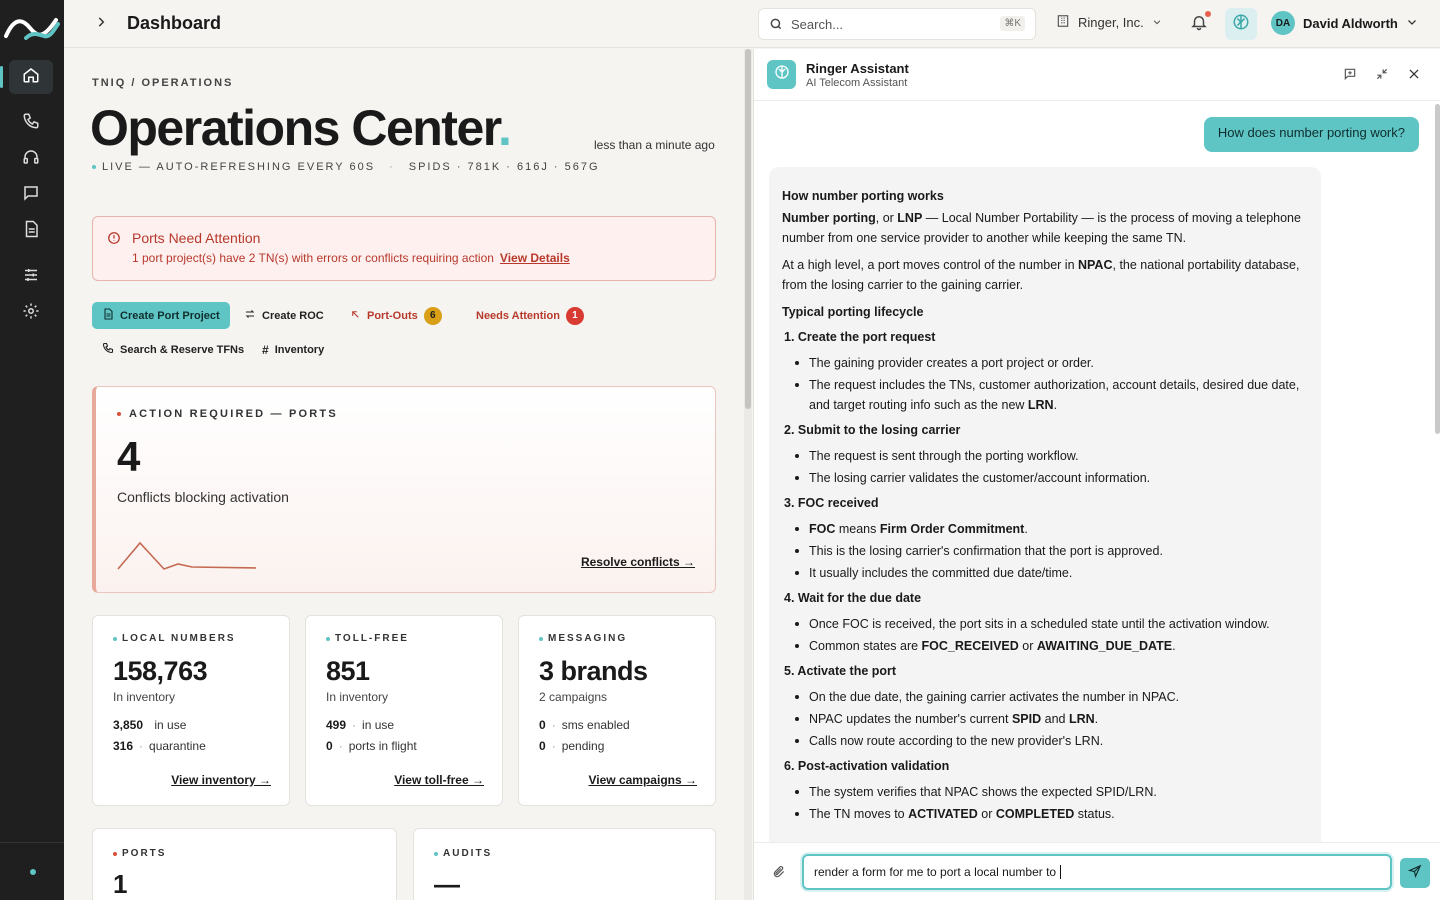 The image size is (1440, 900). What do you see at coordinates (1344, 23) in the screenshot?
I see `user-menu: DA David Aldworth` at bounding box center [1344, 23].